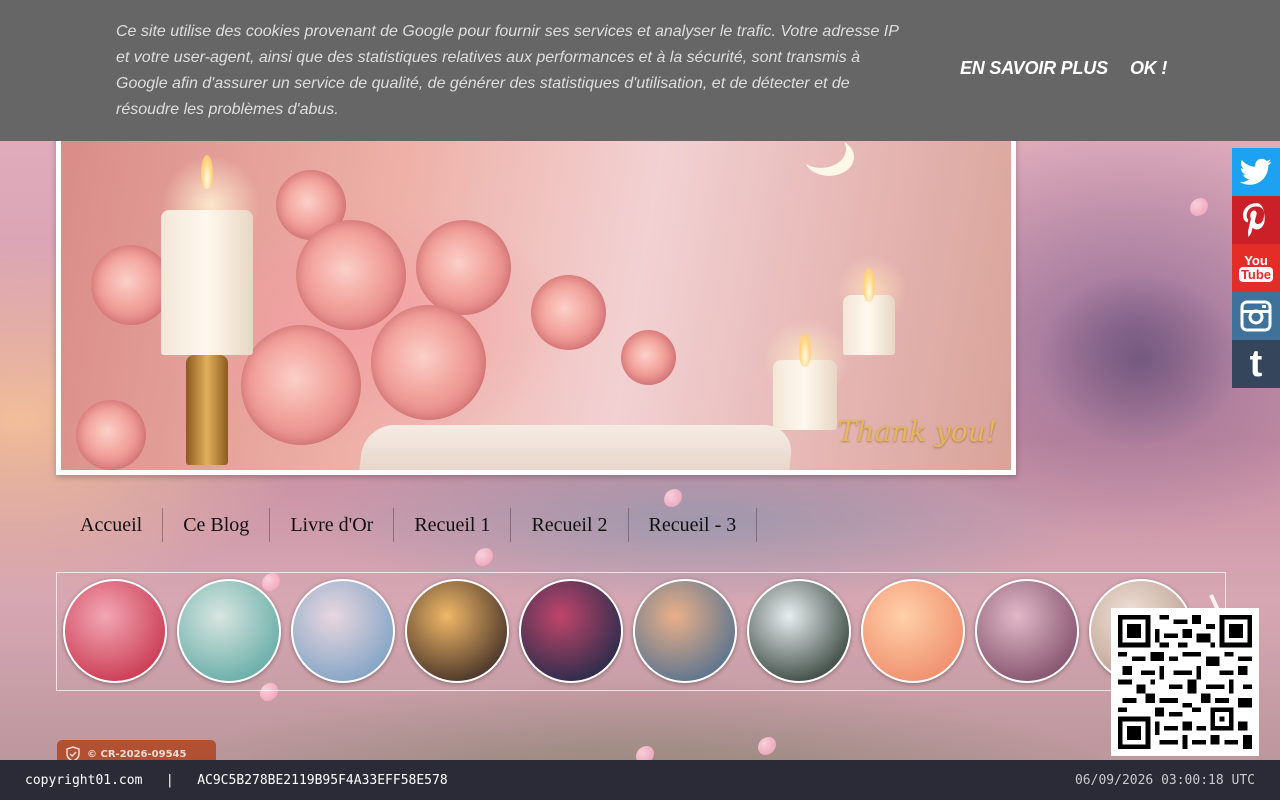  I want to click on pinterest-button, so click(1256, 220).